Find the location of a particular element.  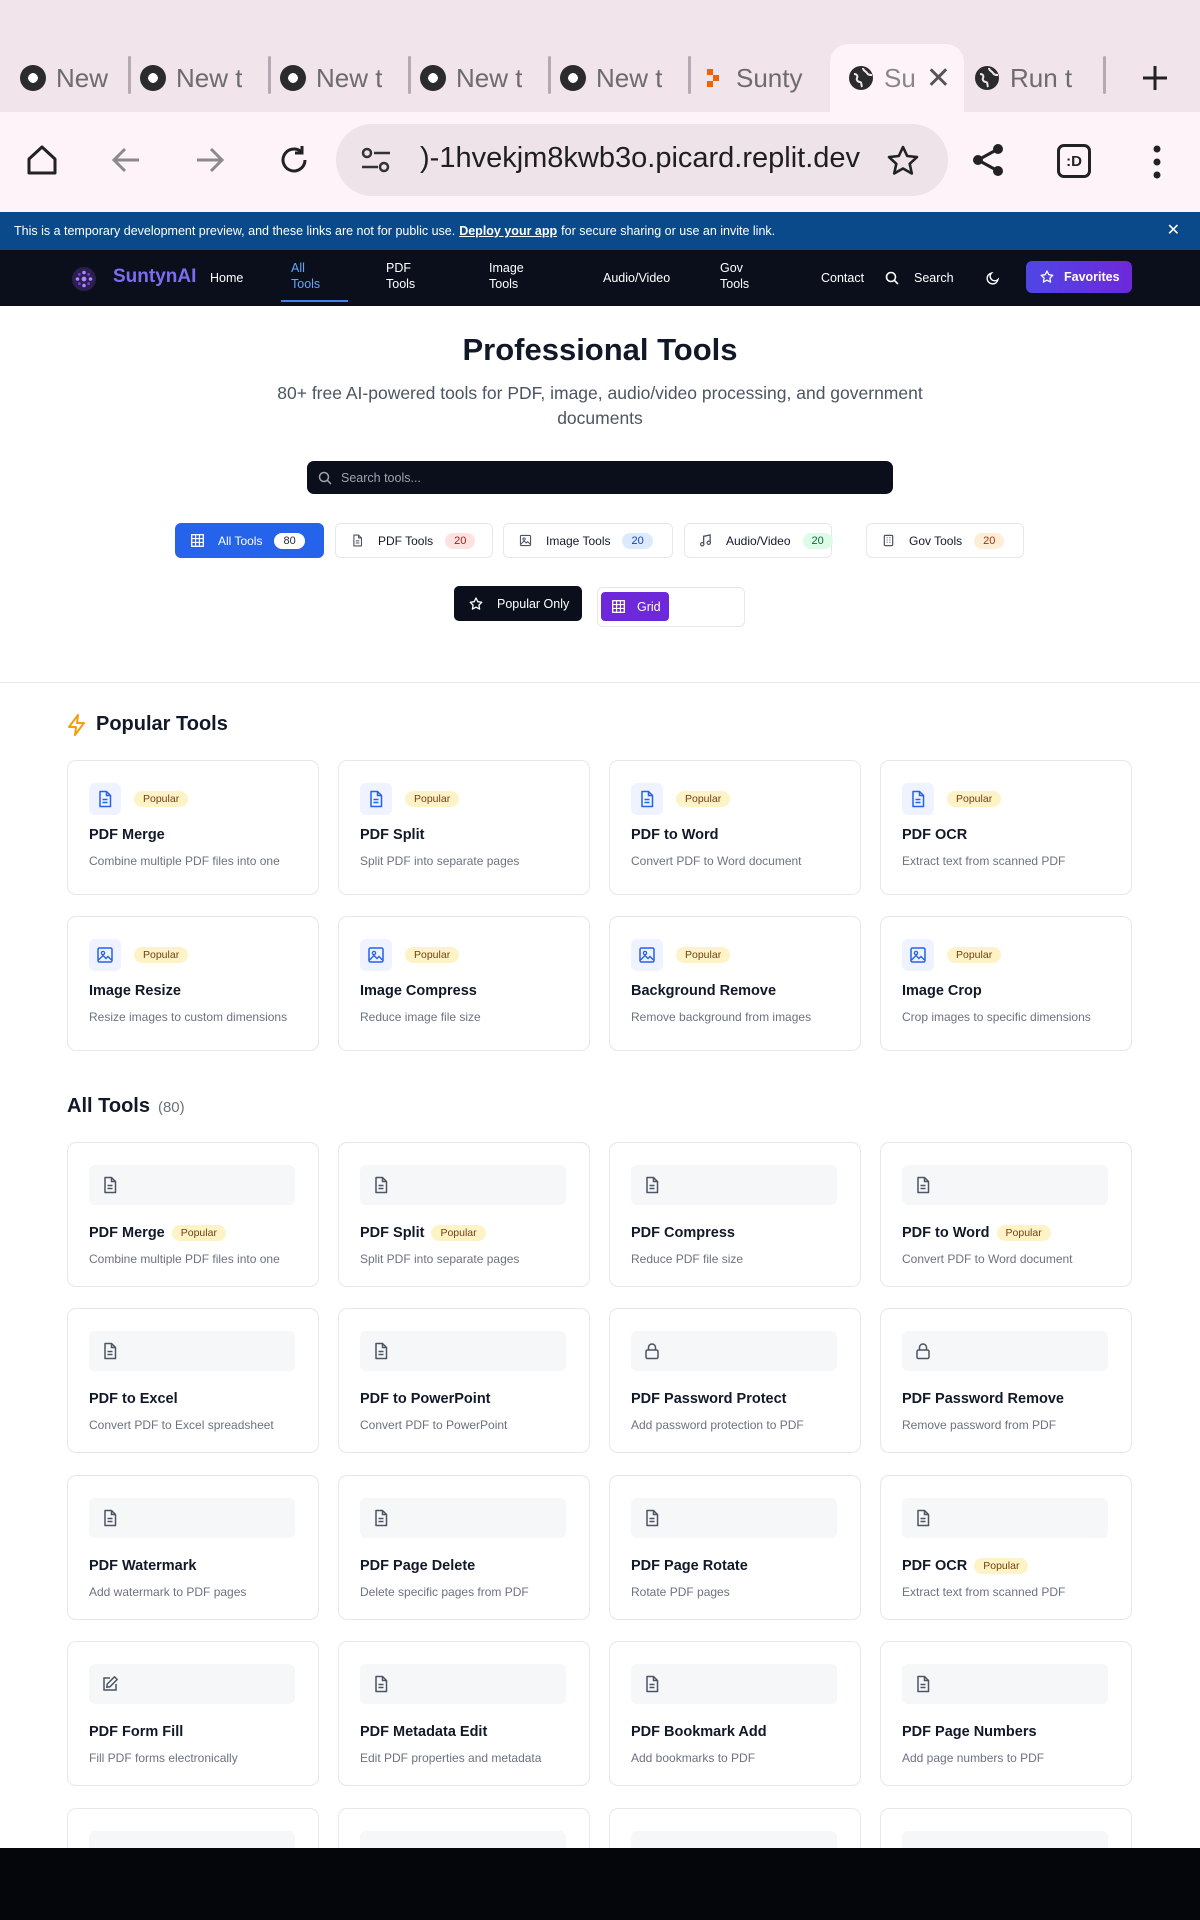

browser-tab-new-t-1: New t is located at coordinates (195, 78).